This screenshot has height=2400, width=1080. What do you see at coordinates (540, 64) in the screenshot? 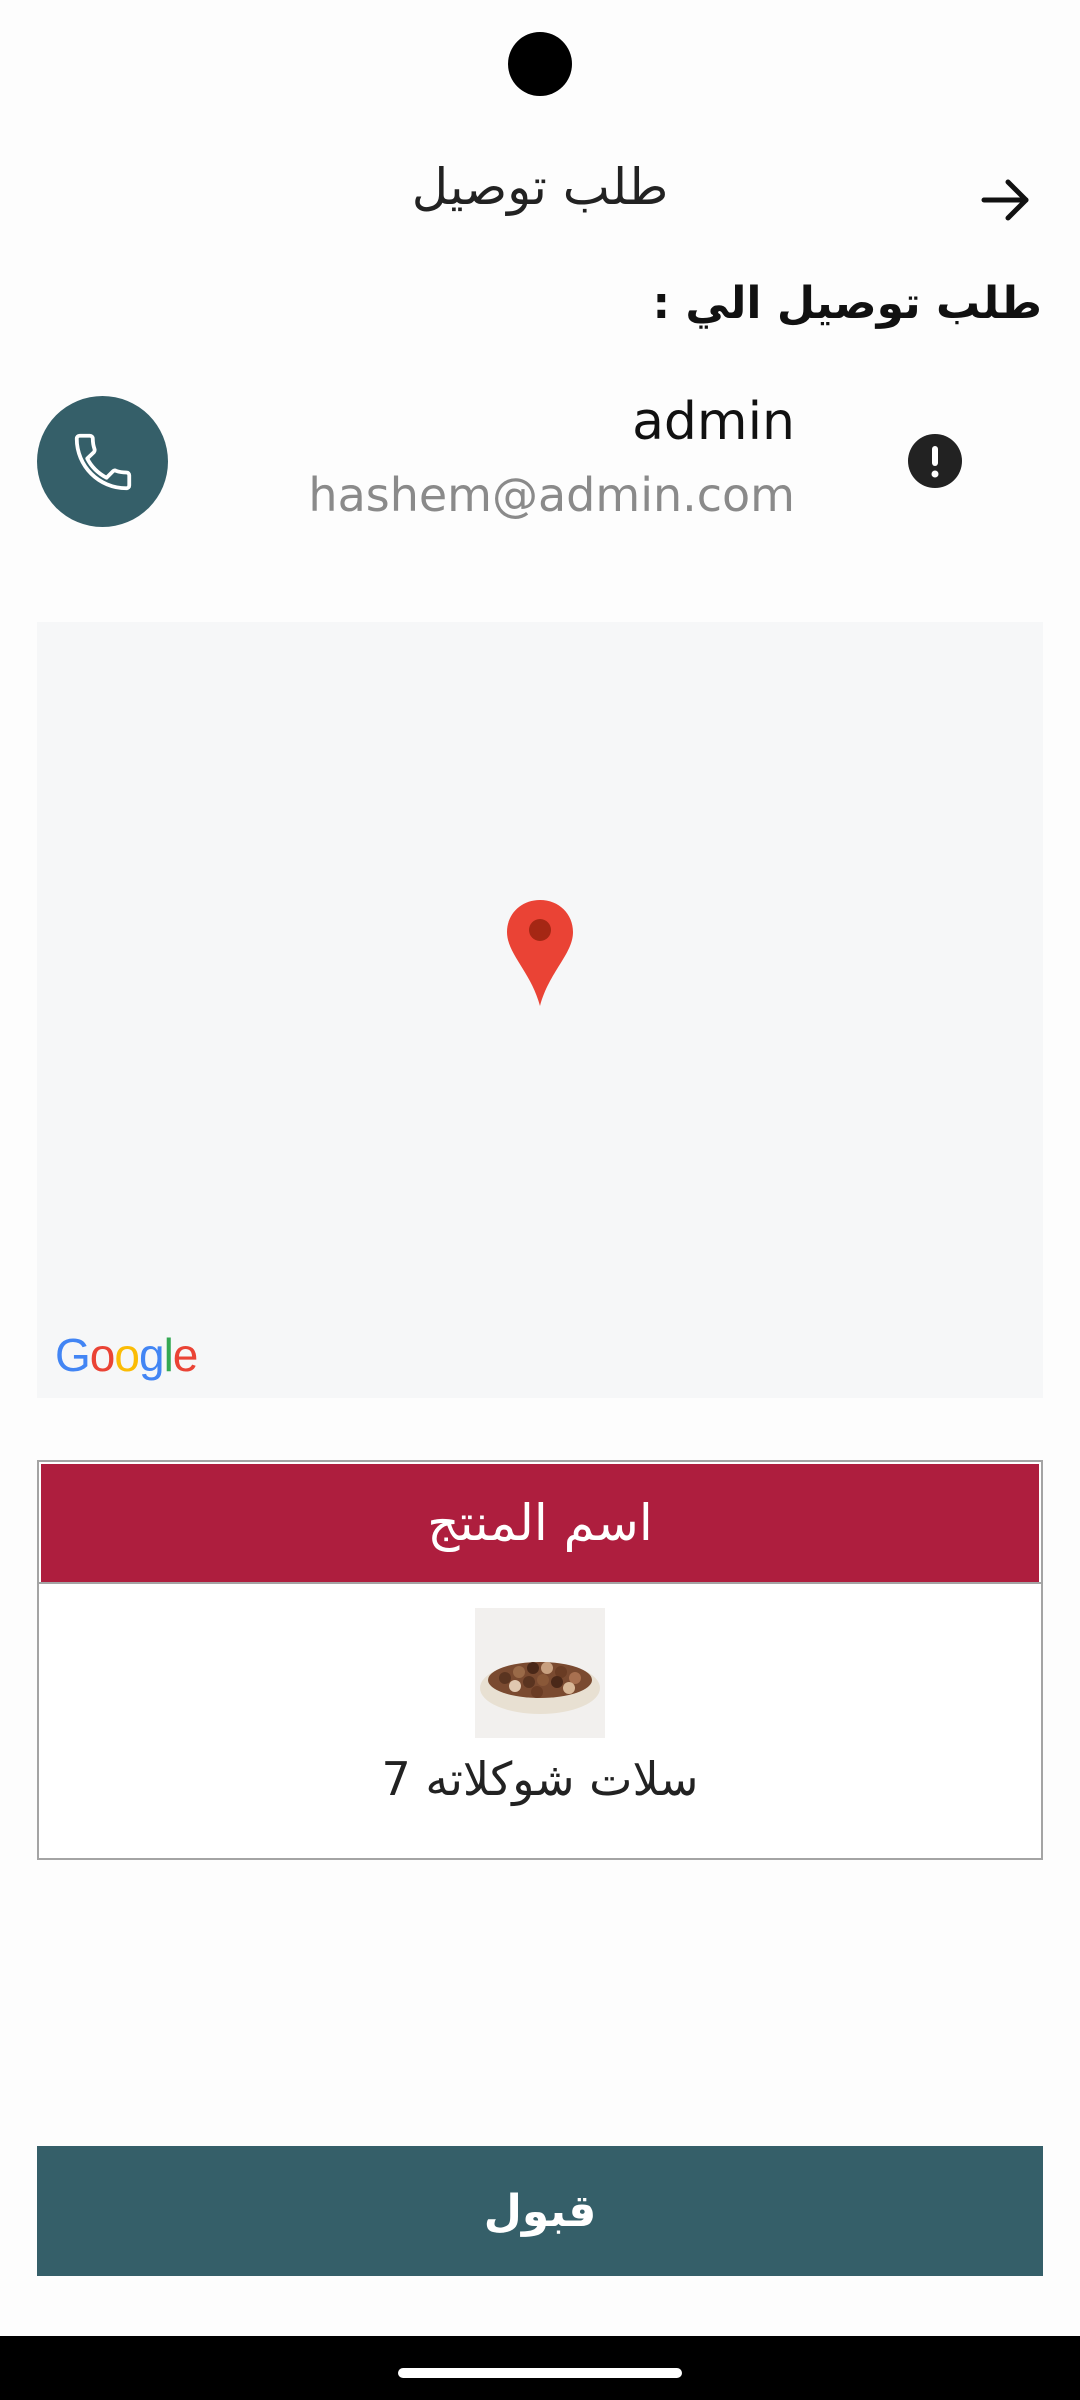
I see `camera-cutout` at bounding box center [540, 64].